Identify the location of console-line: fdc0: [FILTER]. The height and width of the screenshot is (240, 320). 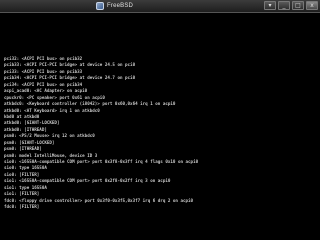
(22, 207).